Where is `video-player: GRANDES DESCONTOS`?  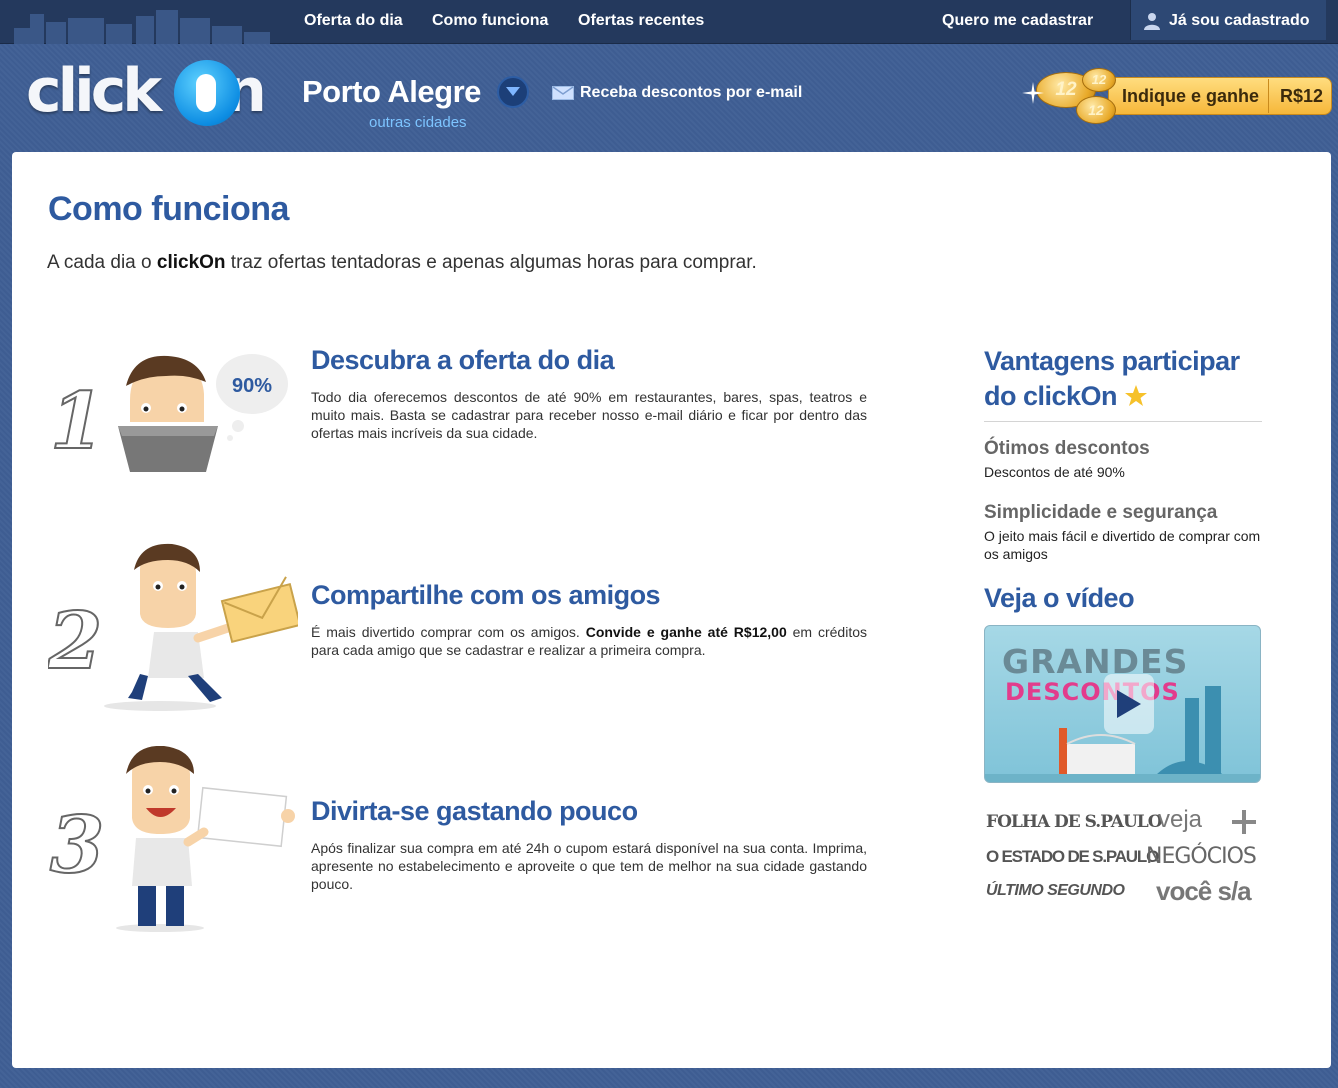
video-player: GRANDES DESCONTOS is located at coordinates (1122, 704).